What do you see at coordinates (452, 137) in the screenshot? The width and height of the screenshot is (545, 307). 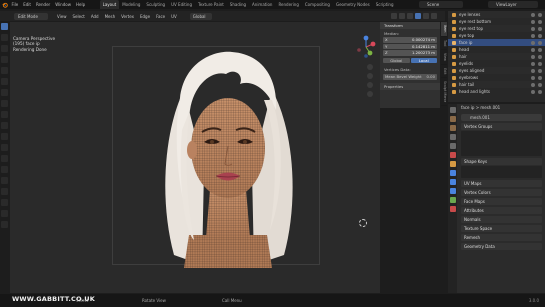 I see `view-layer-tab-icon` at bounding box center [452, 137].